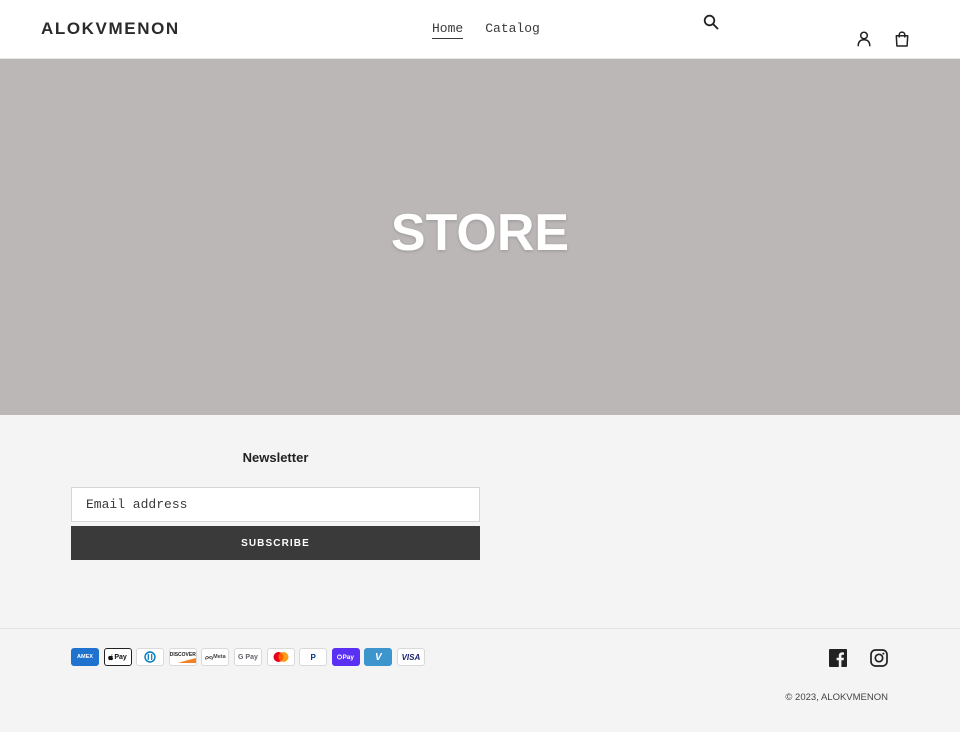 This screenshot has width=960, height=732. I want to click on meta-pay-icon: Meta, so click(215, 657).